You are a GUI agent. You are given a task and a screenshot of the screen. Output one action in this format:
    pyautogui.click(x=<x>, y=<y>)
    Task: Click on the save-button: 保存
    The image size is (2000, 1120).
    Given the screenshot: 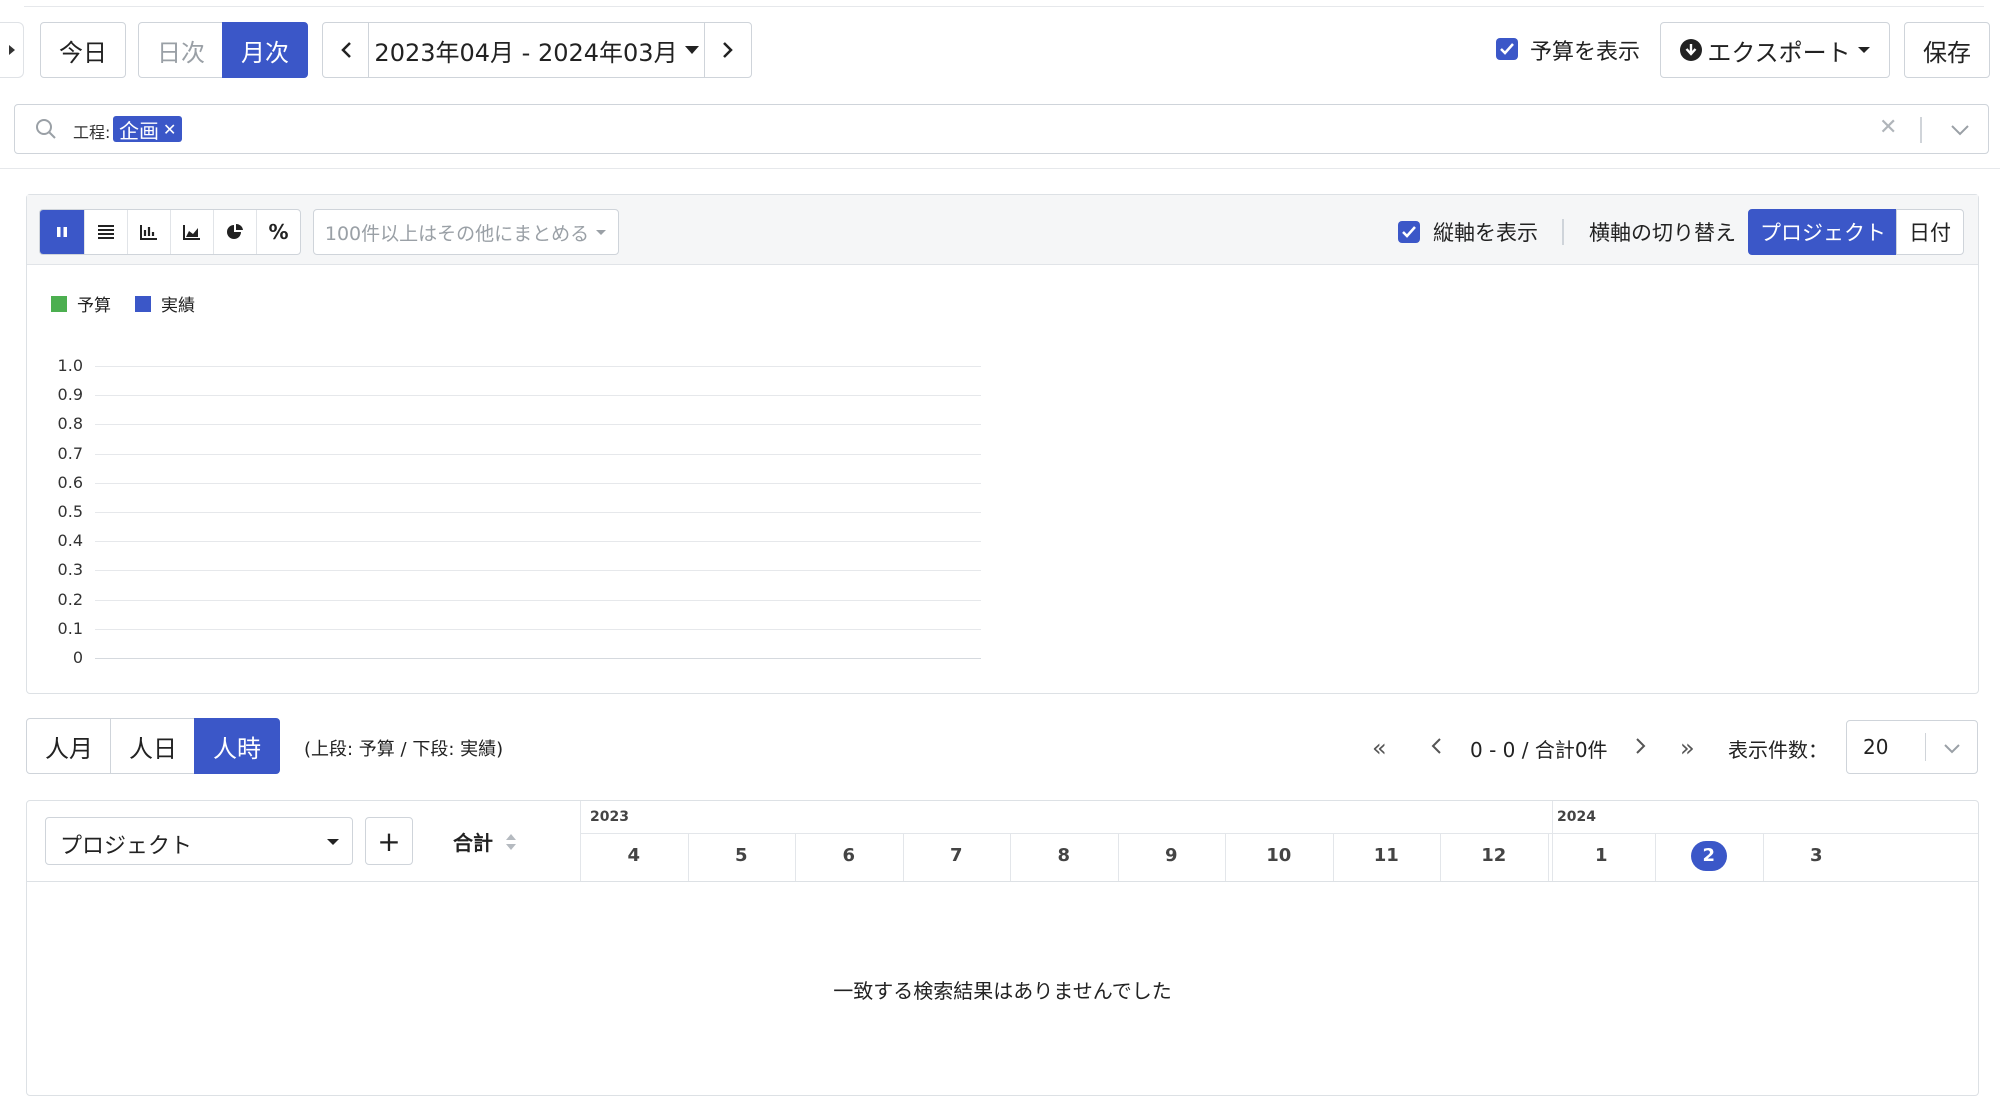 What is the action you would take?
    pyautogui.click(x=1947, y=50)
    